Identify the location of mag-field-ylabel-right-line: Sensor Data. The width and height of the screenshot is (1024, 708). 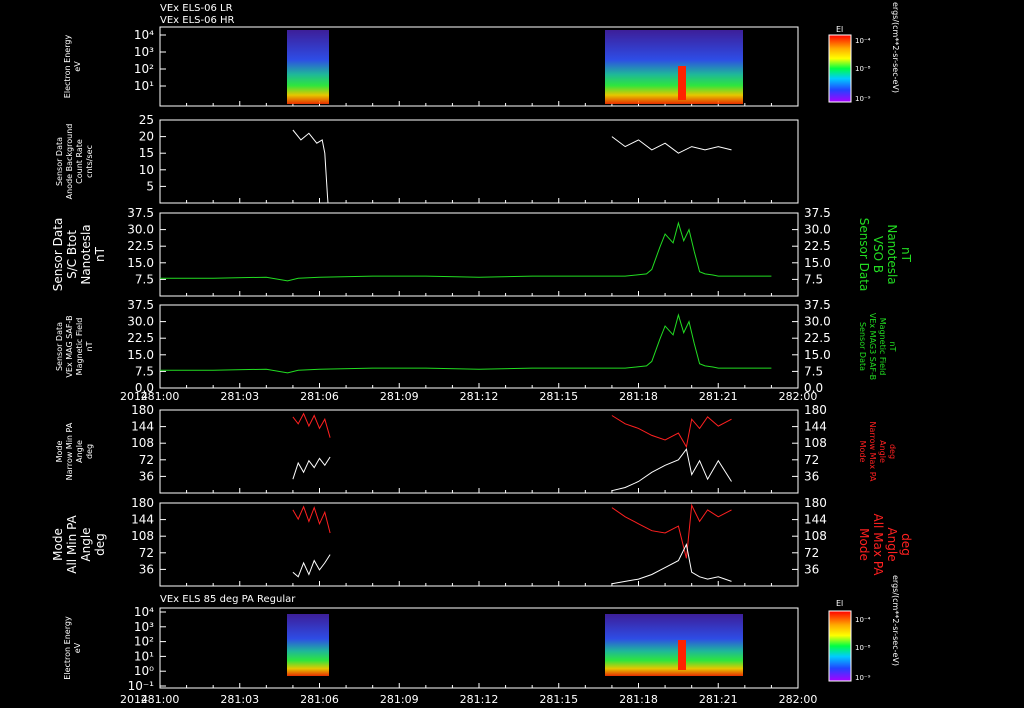
(862, 346).